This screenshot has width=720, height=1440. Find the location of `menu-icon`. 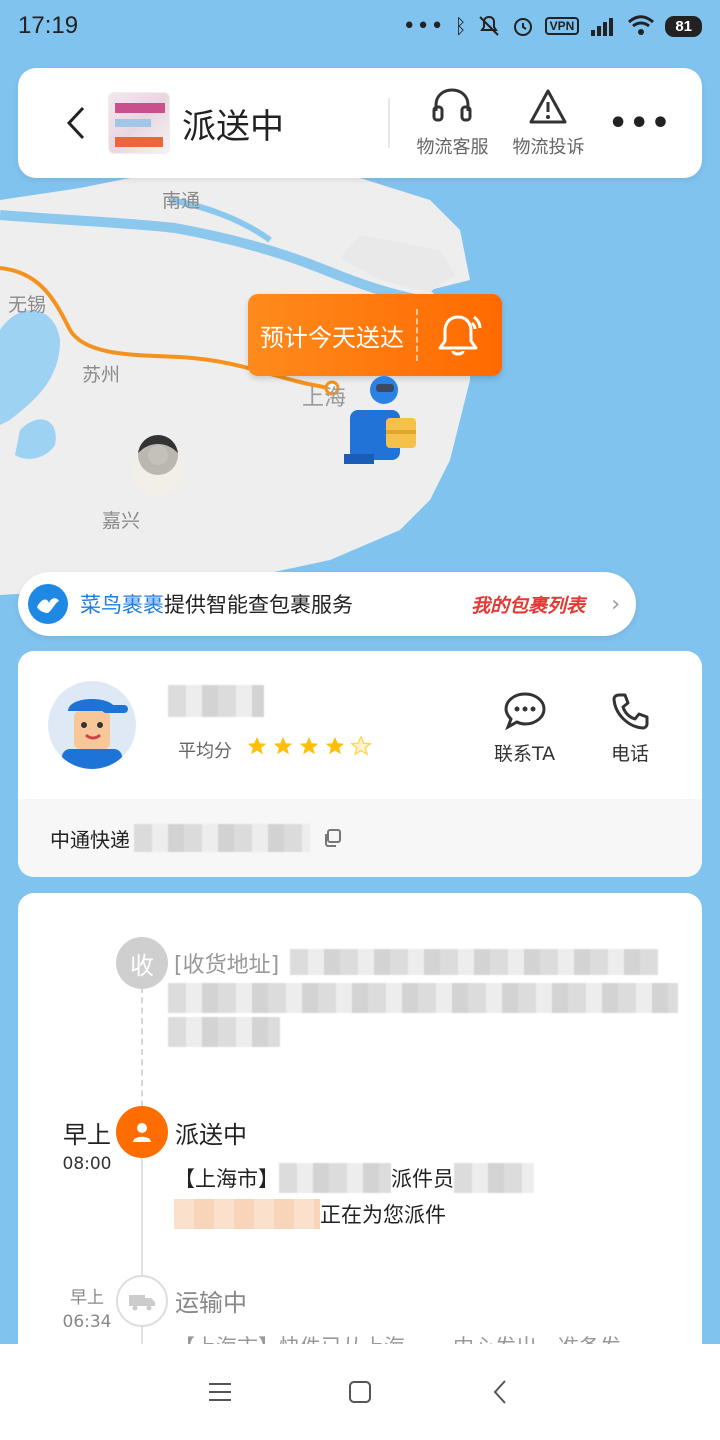

menu-icon is located at coordinates (220, 1392).